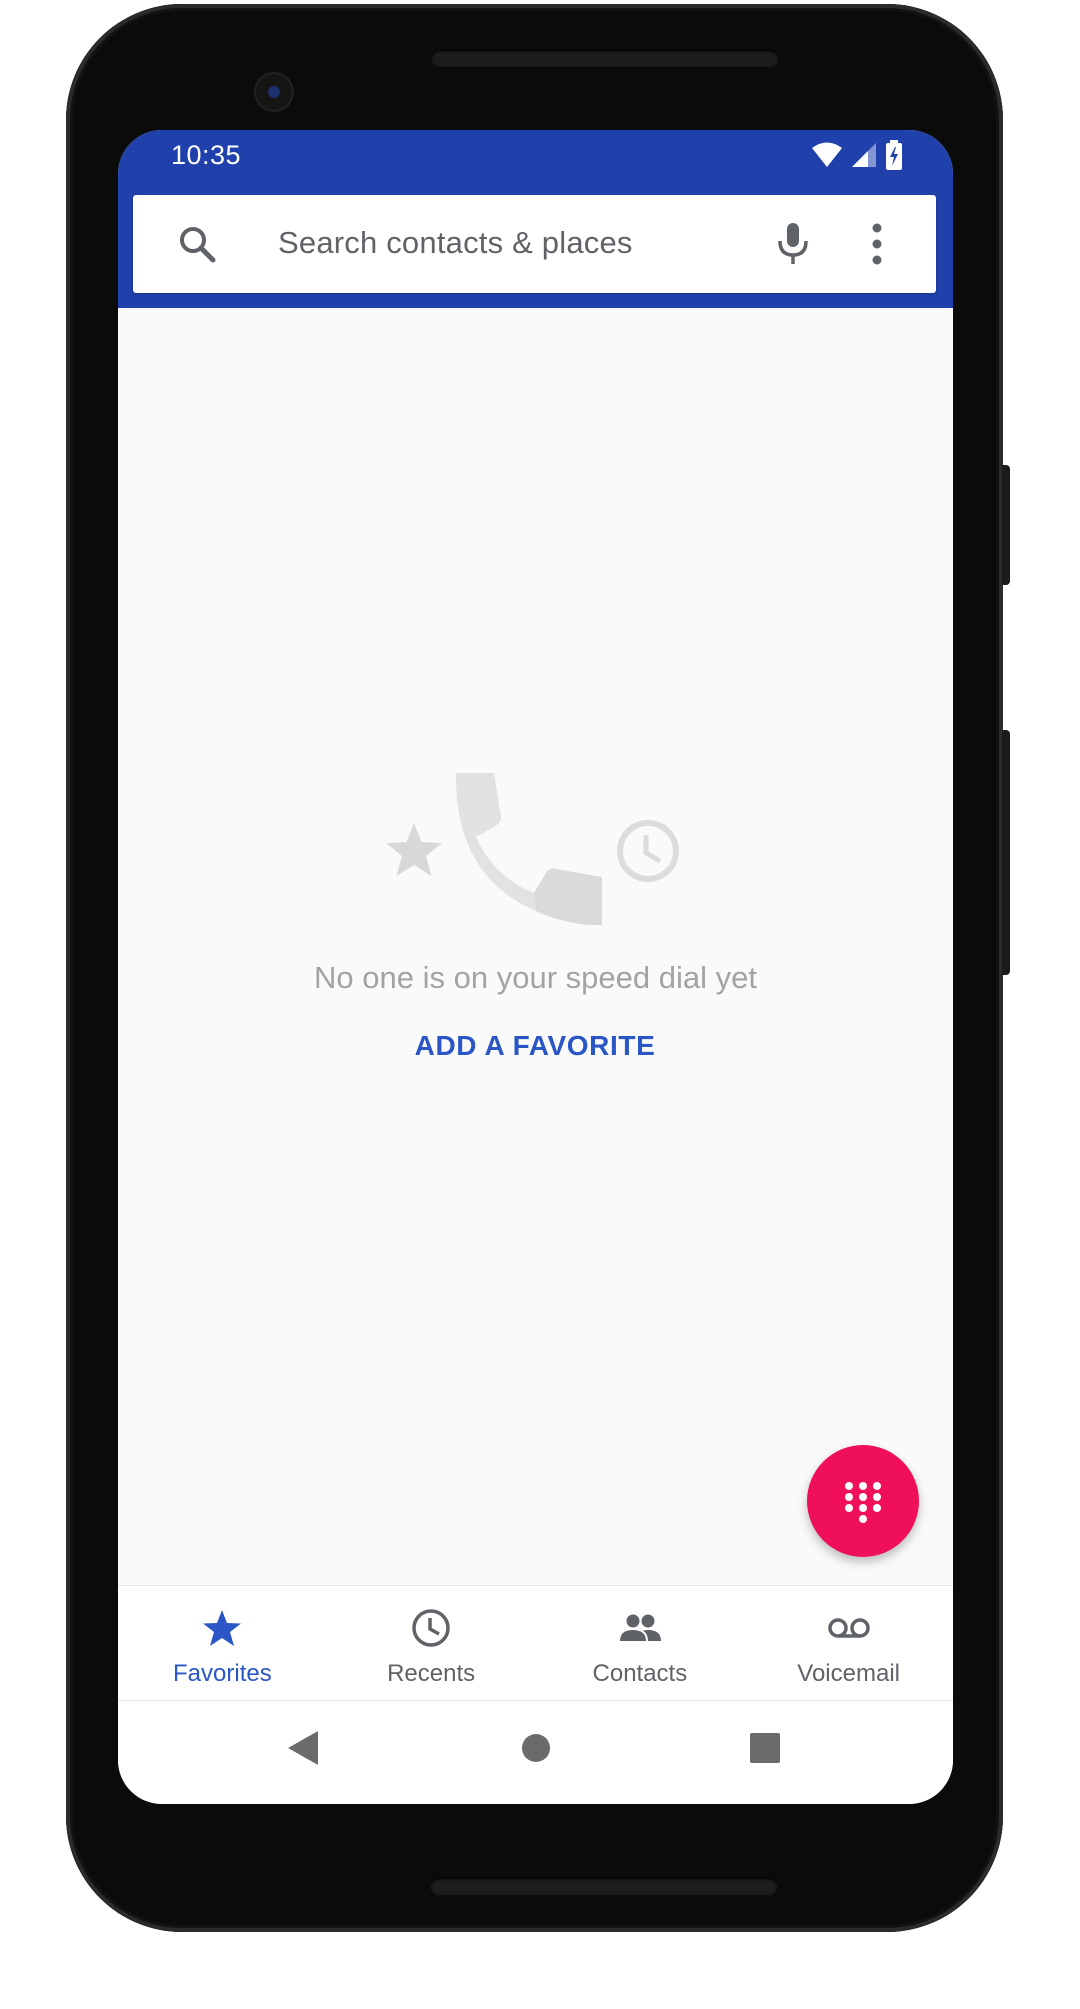  I want to click on dialpad-fab-button, so click(863, 1501).